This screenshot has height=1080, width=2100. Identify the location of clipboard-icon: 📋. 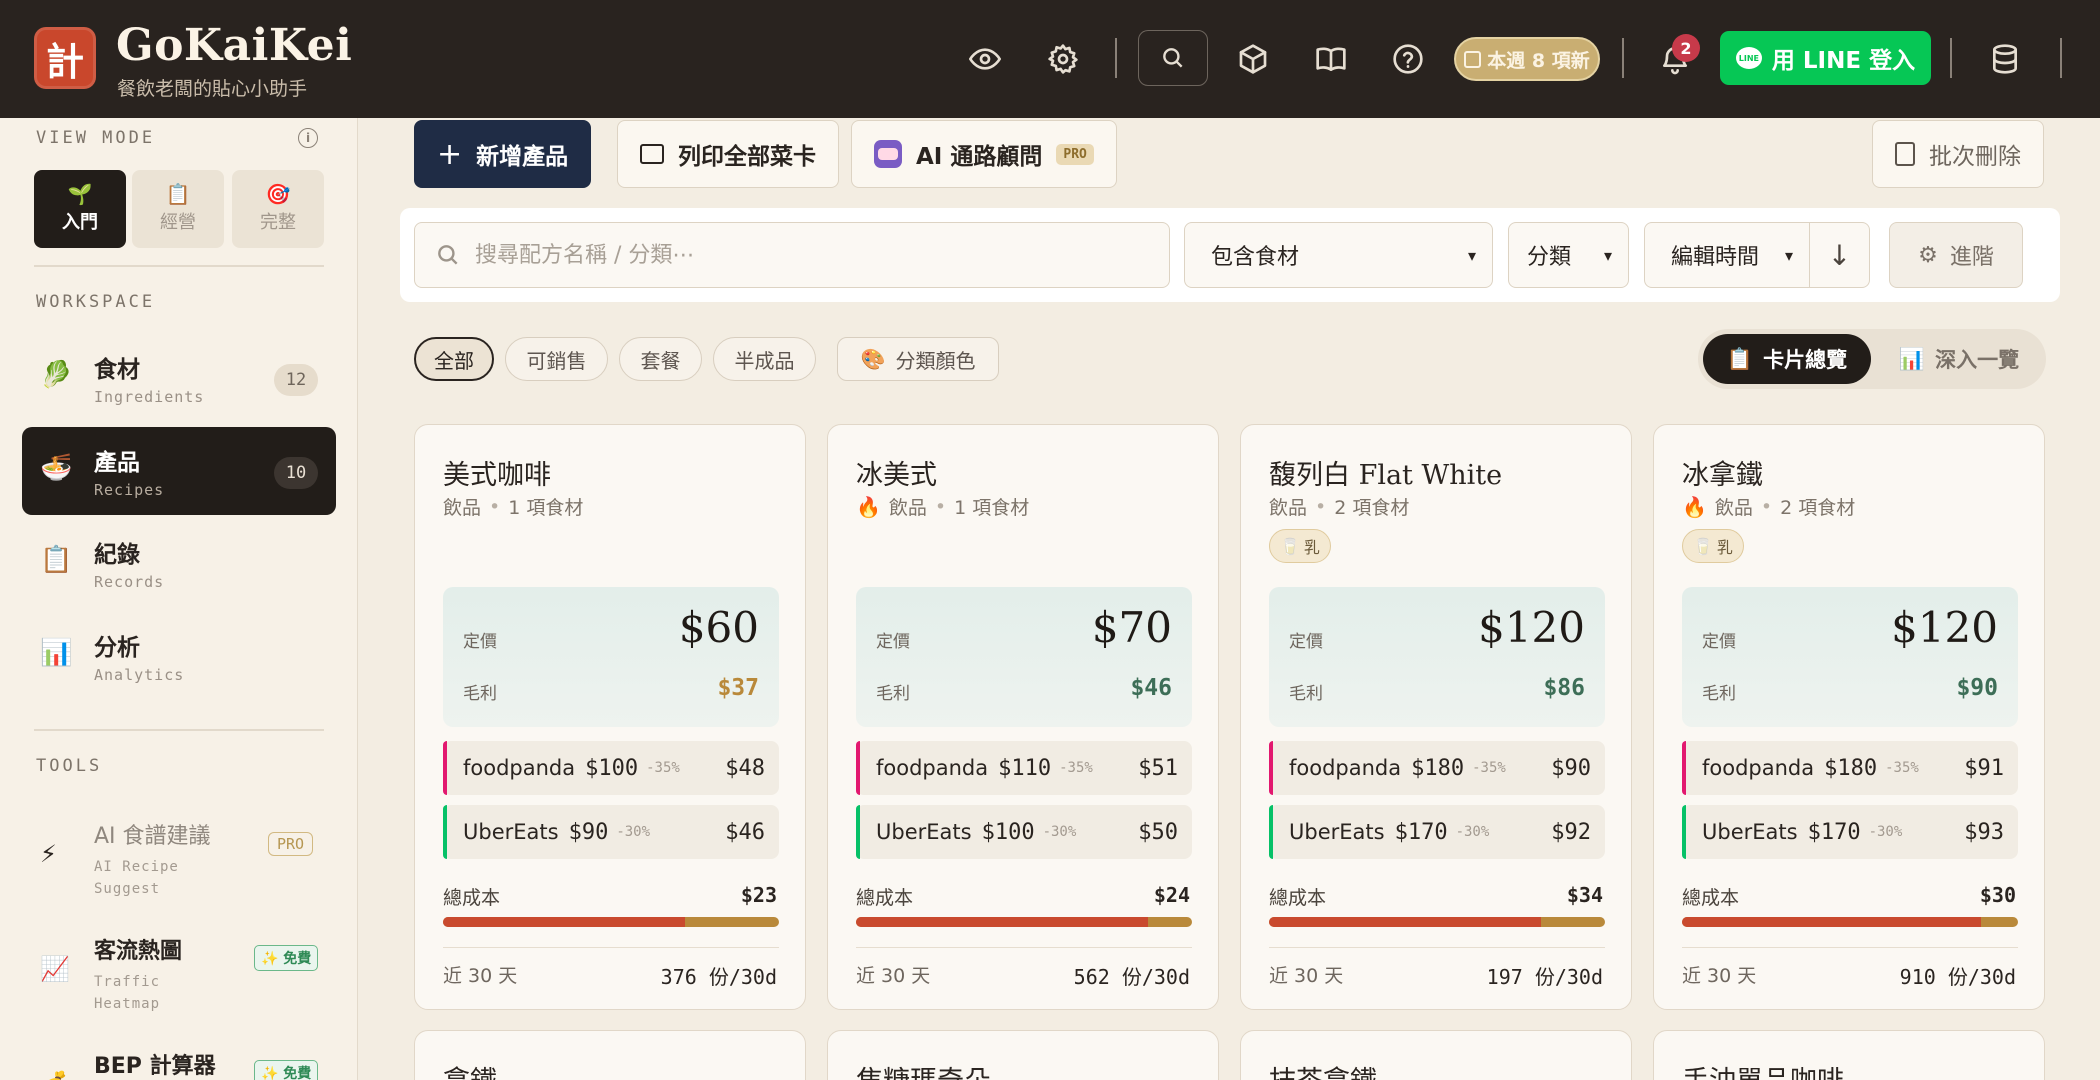
(1740, 358).